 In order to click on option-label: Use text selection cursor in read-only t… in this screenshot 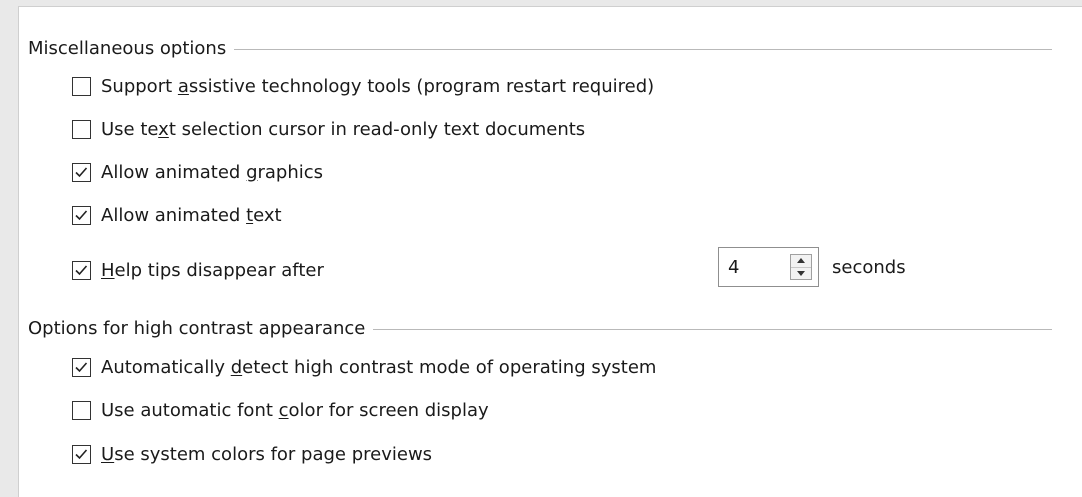, I will do `click(343, 129)`.